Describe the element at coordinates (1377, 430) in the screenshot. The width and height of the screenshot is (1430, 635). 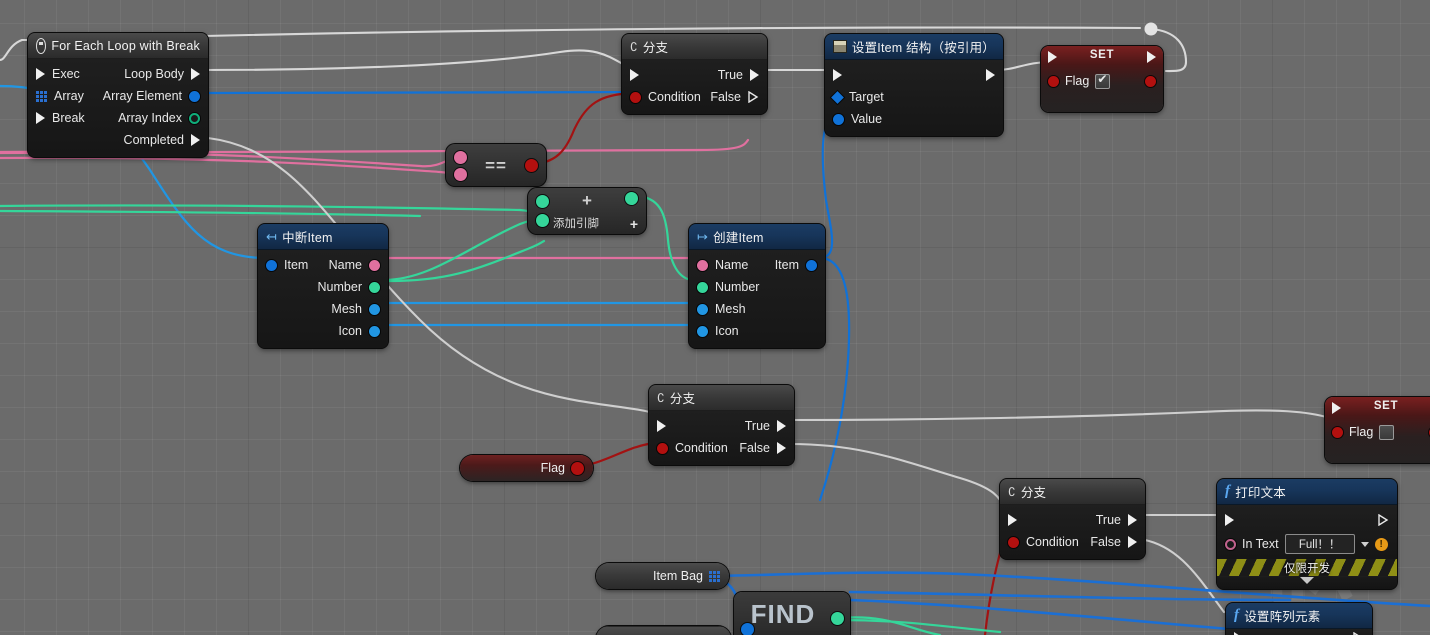
I see `node-set-flag-right: SET Flag` at that location.